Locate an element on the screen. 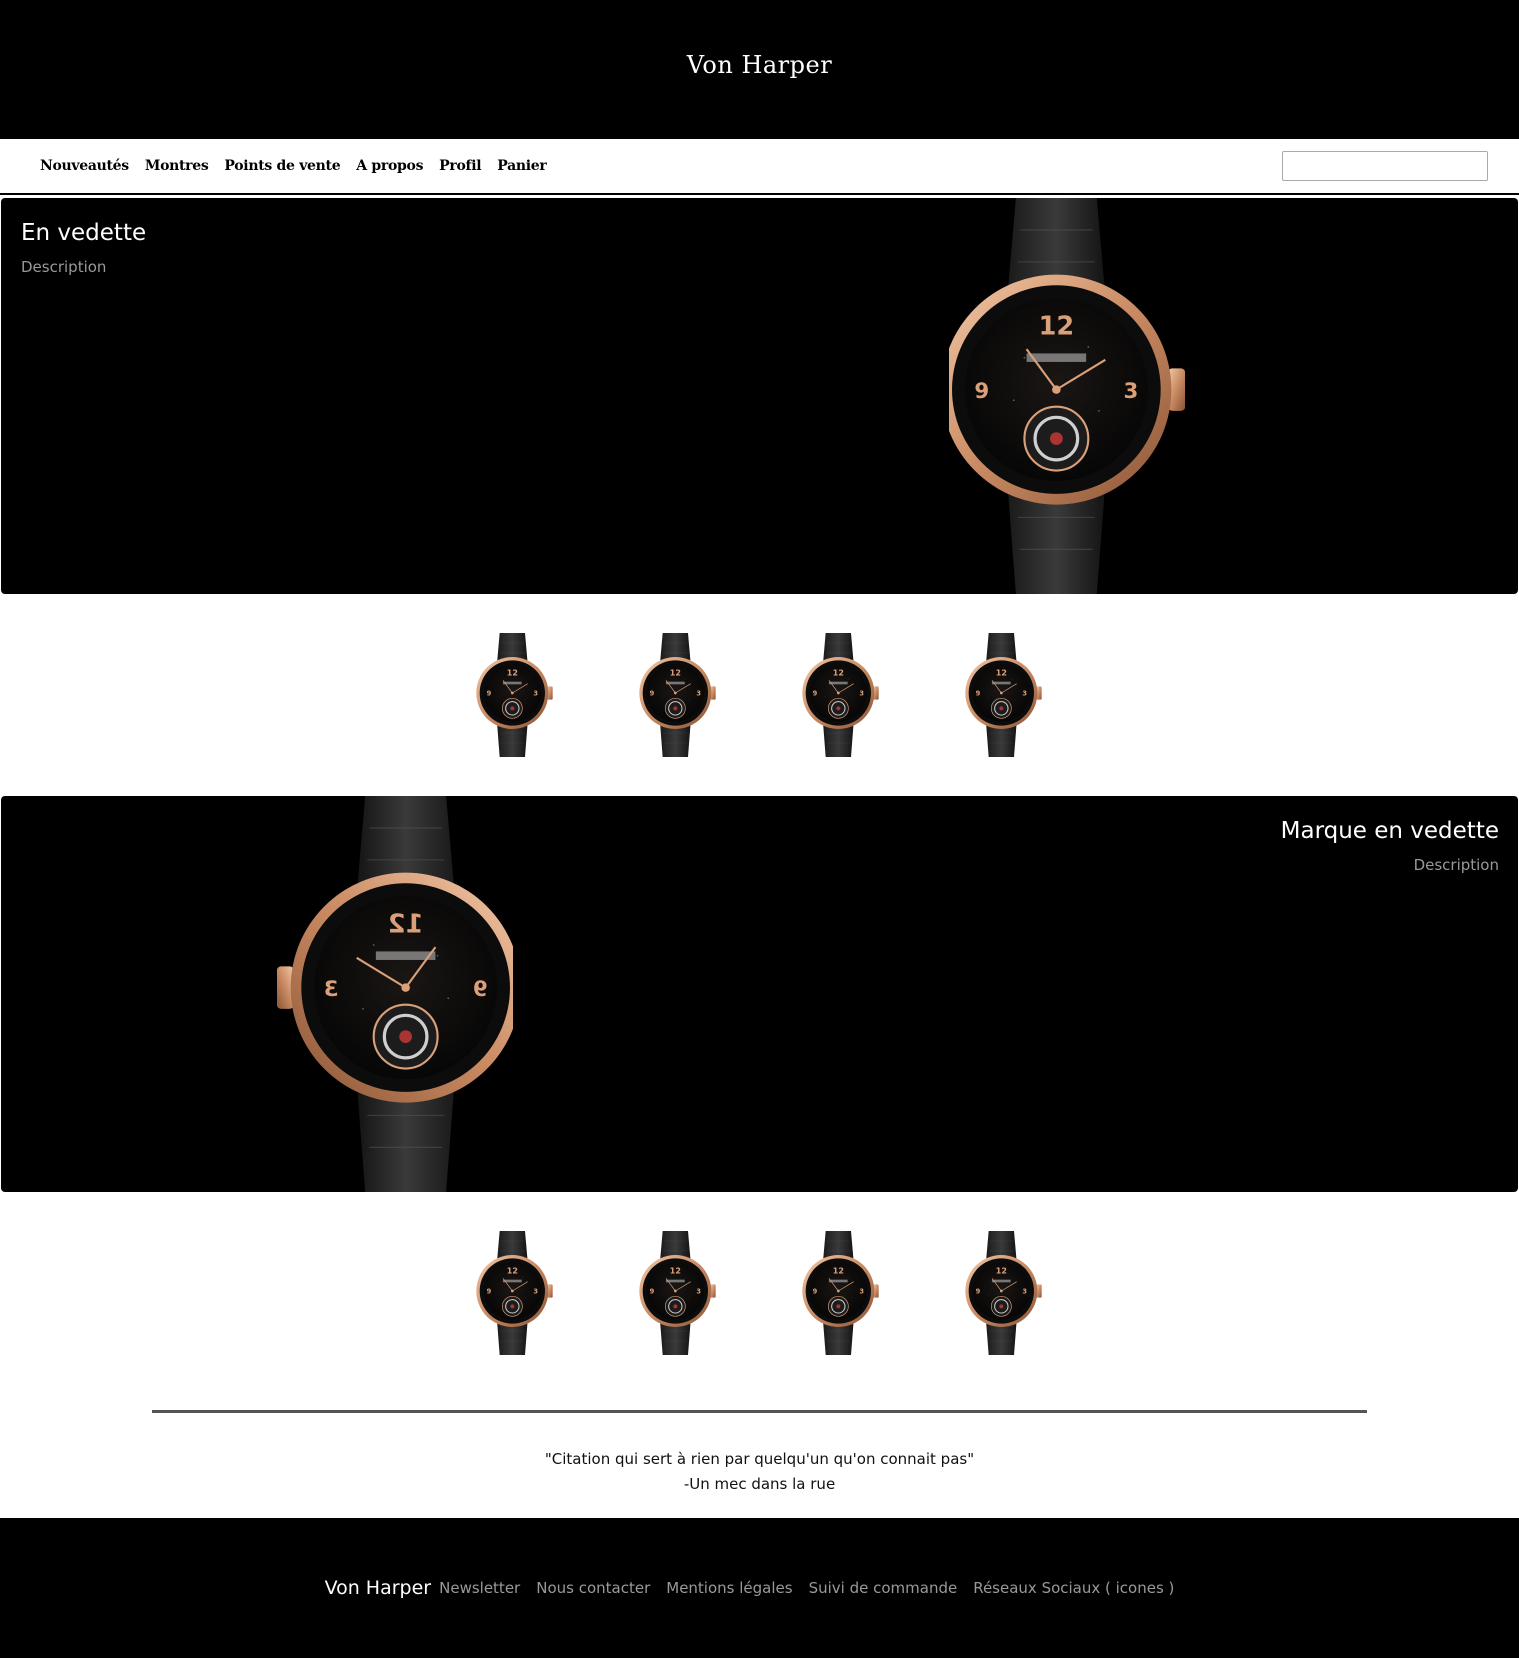 This screenshot has width=1519, height=1658. footer-link-mentions-legales: Mentions légales is located at coordinates (729, 1588).